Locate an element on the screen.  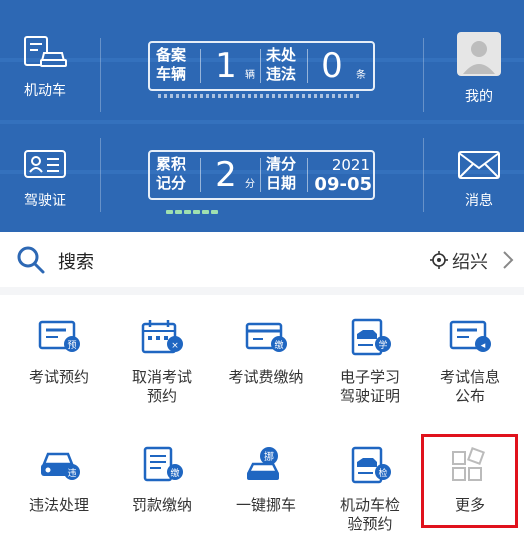
chevron-right-icon is located at coordinates (508, 260).